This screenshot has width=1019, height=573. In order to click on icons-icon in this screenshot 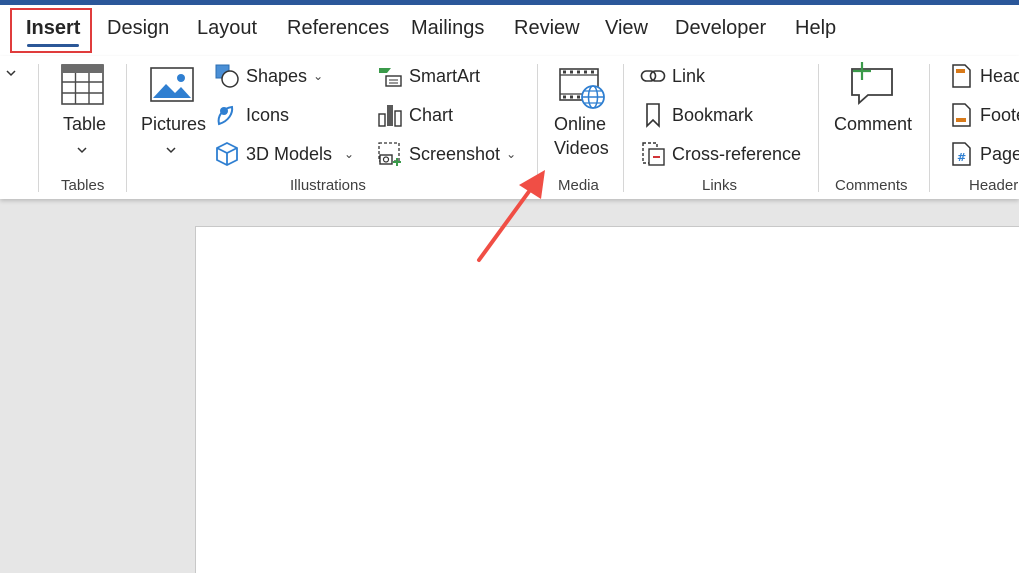, I will do `click(227, 115)`.